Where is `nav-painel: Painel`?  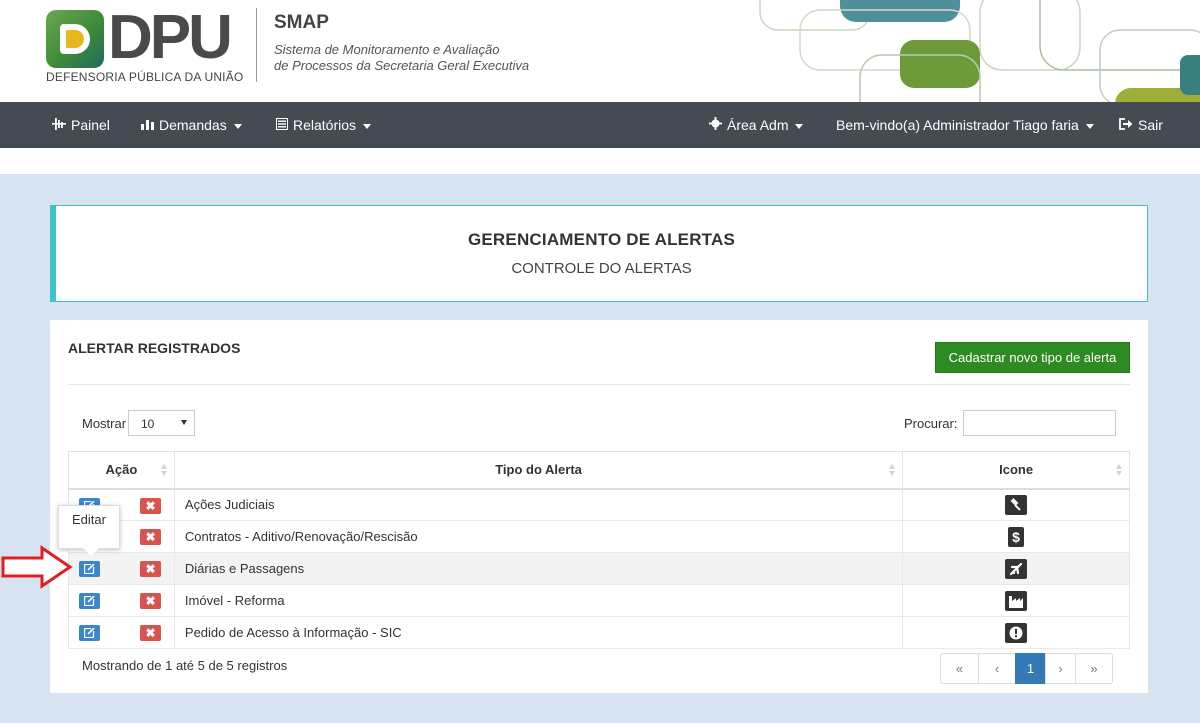 nav-painel: Painel is located at coordinates (81, 125).